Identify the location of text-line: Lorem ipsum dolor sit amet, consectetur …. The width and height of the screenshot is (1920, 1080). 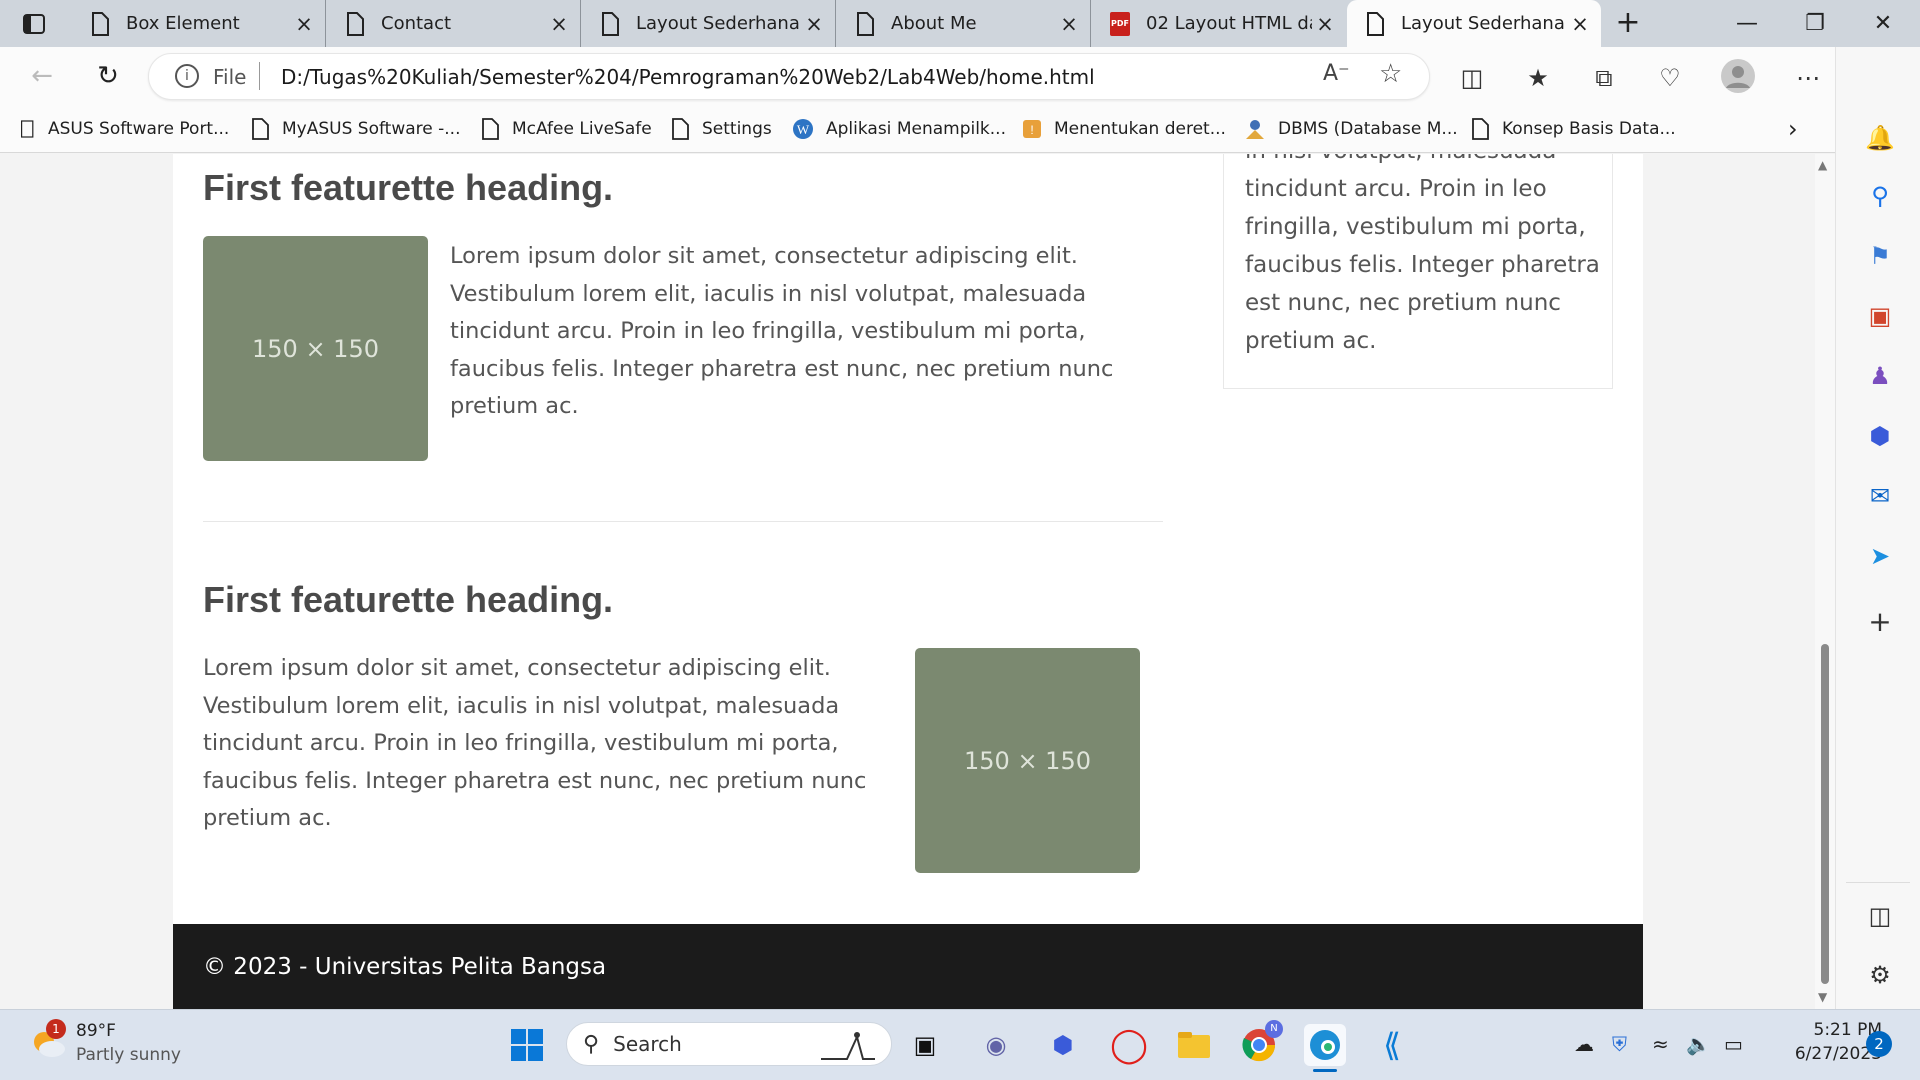
(517, 668).